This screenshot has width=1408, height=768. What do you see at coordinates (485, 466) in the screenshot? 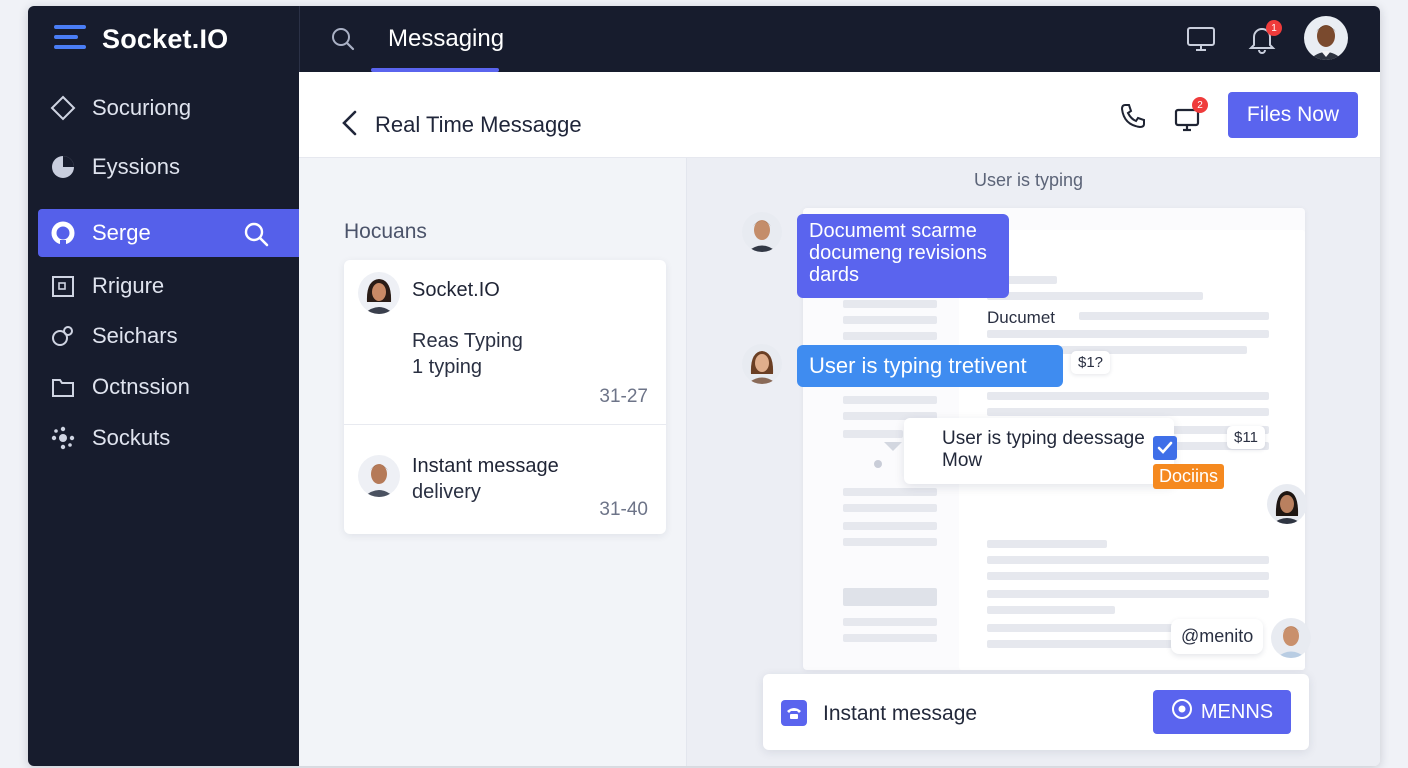
I see `conversation-name: Instant message` at bounding box center [485, 466].